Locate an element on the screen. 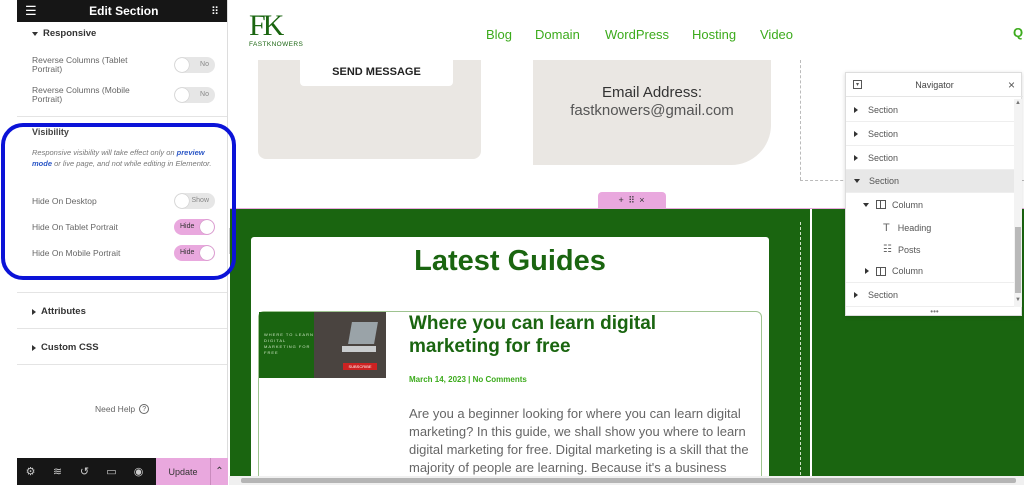 This screenshot has height=485, width=1024. reverse-columns-tablet-toggle: No is located at coordinates (194, 64).